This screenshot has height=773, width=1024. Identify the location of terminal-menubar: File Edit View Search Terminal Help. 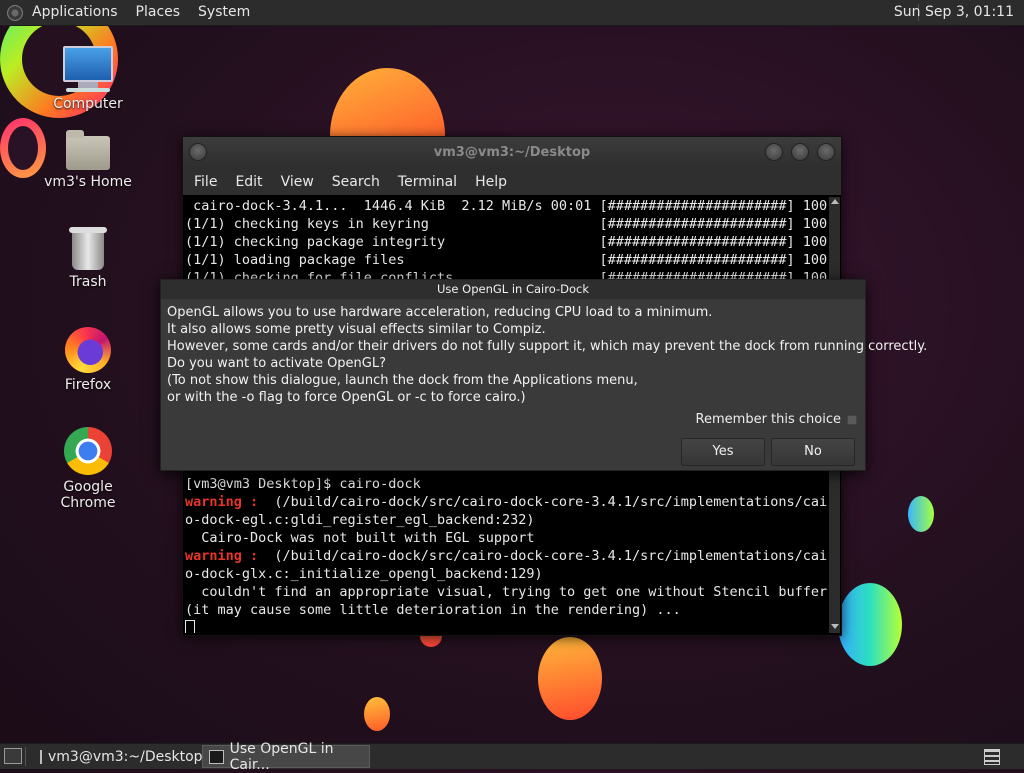
(512, 182).